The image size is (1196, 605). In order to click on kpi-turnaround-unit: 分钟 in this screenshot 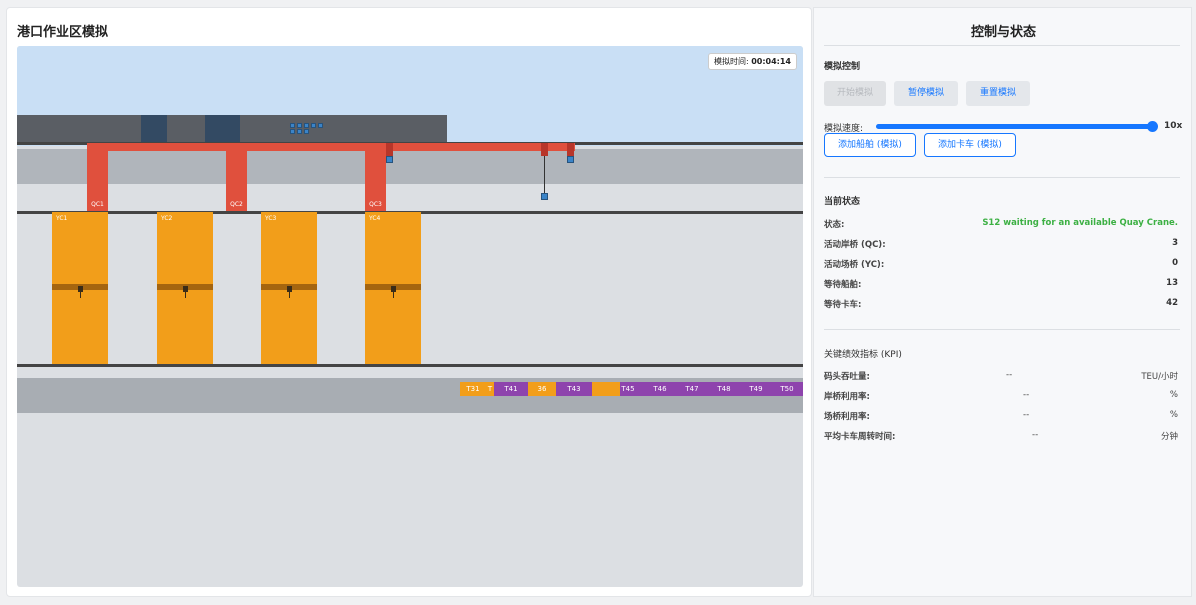, I will do `click(1169, 437)`.